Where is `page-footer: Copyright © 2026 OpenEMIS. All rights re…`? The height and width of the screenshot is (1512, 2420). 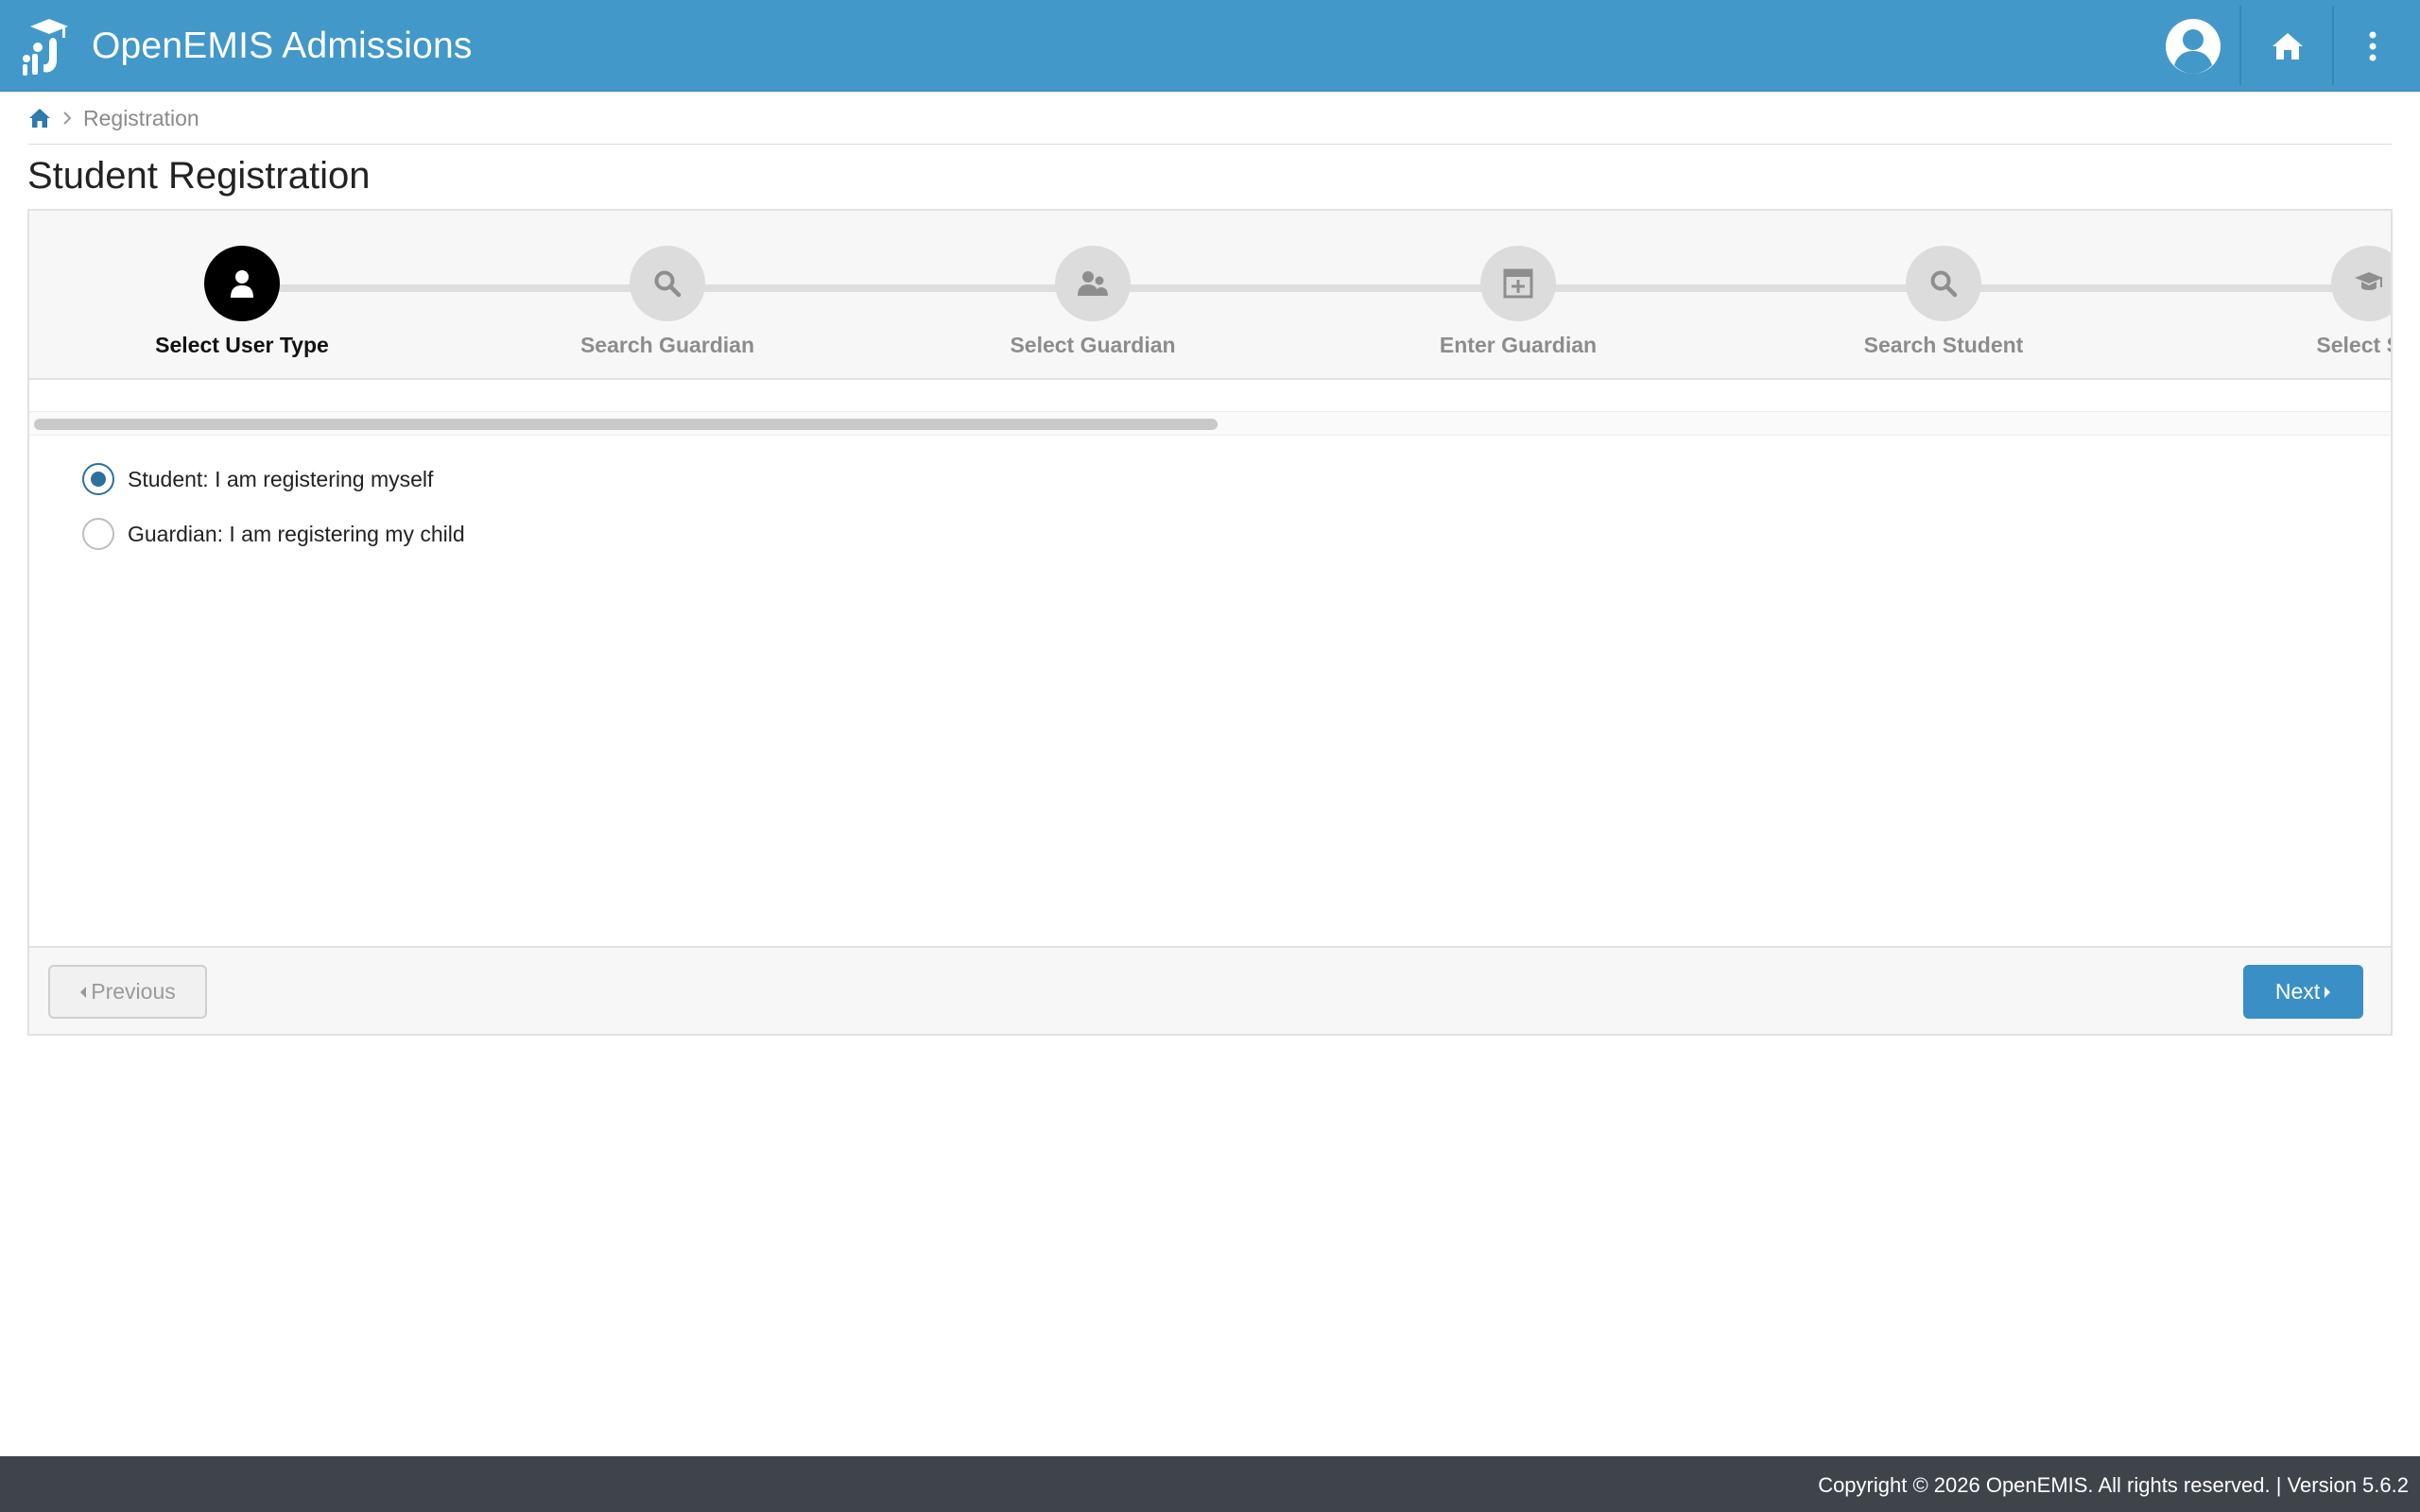
page-footer: Copyright © 2026 OpenEMIS. All rights re… is located at coordinates (1210, 1484).